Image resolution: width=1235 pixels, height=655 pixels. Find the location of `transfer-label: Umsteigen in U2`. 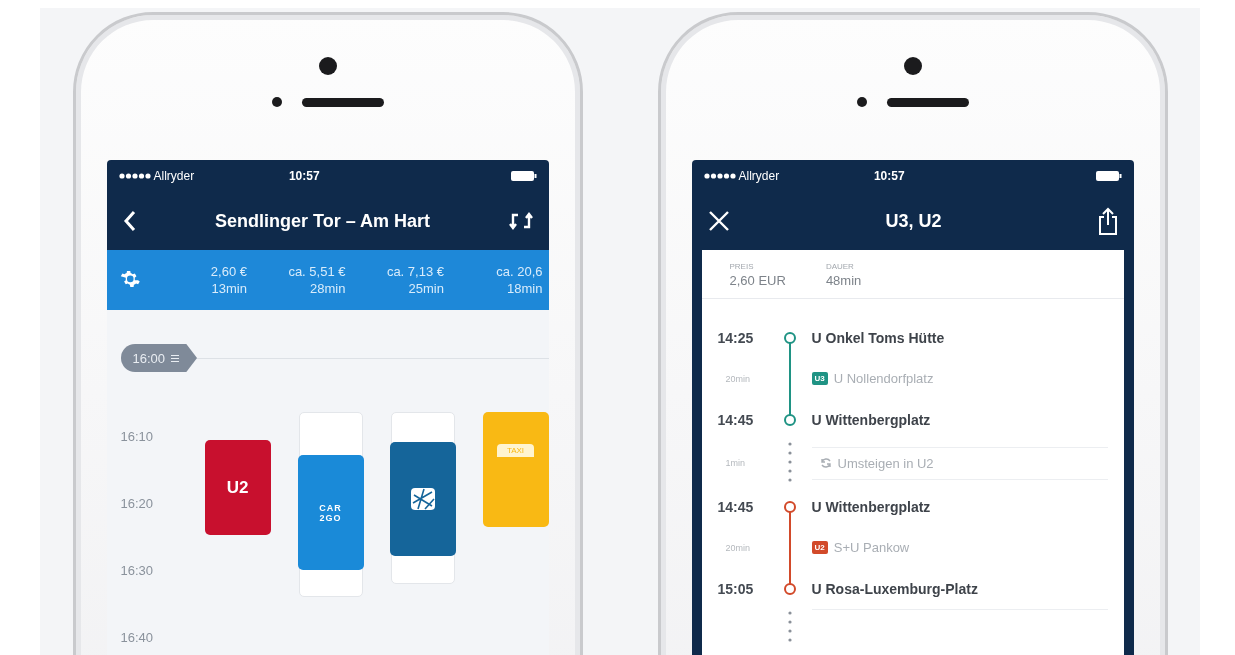

transfer-label: Umsteigen in U2 is located at coordinates (885, 463).